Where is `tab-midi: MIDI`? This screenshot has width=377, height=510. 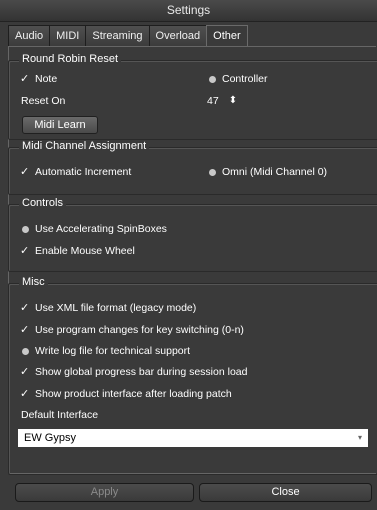 tab-midi: MIDI is located at coordinates (68, 35).